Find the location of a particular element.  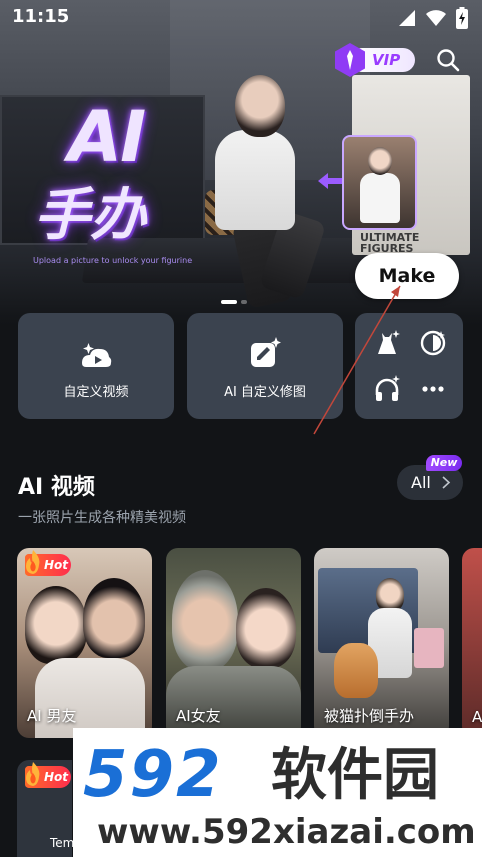

watermark-url: www.592xiazai.com is located at coordinates (286, 832).